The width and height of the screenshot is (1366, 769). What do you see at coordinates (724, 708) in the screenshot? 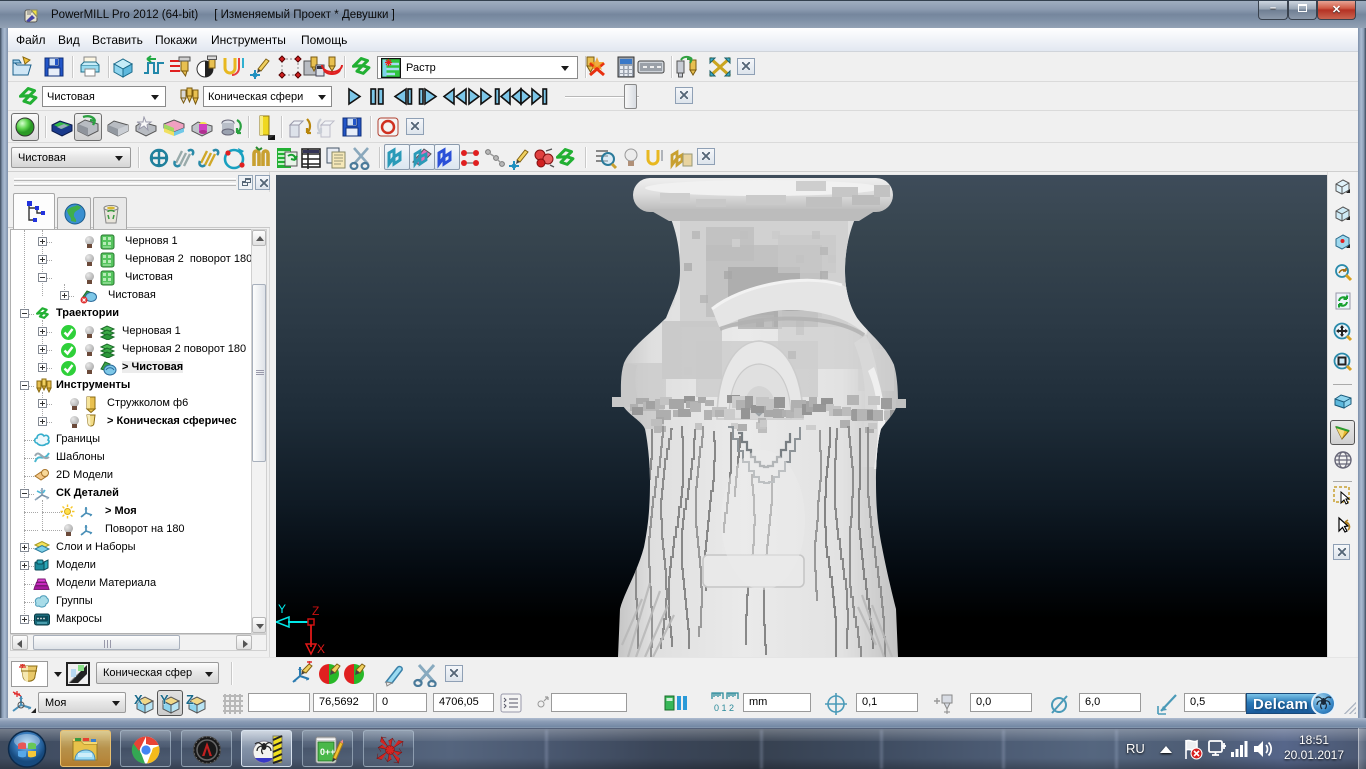
I see `svg-text: 0 1 2` at bounding box center [724, 708].